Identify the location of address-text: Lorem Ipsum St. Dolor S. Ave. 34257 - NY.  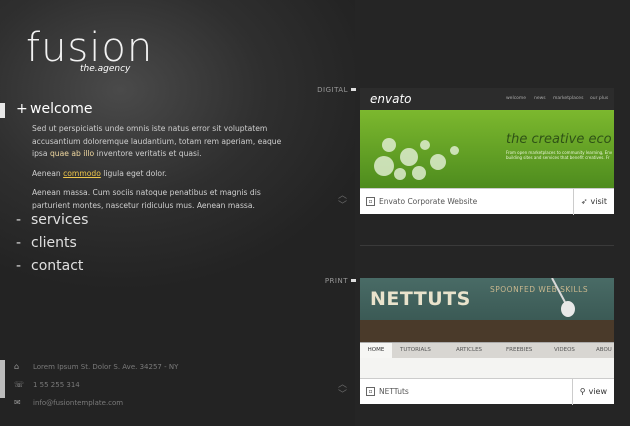
(106, 367).